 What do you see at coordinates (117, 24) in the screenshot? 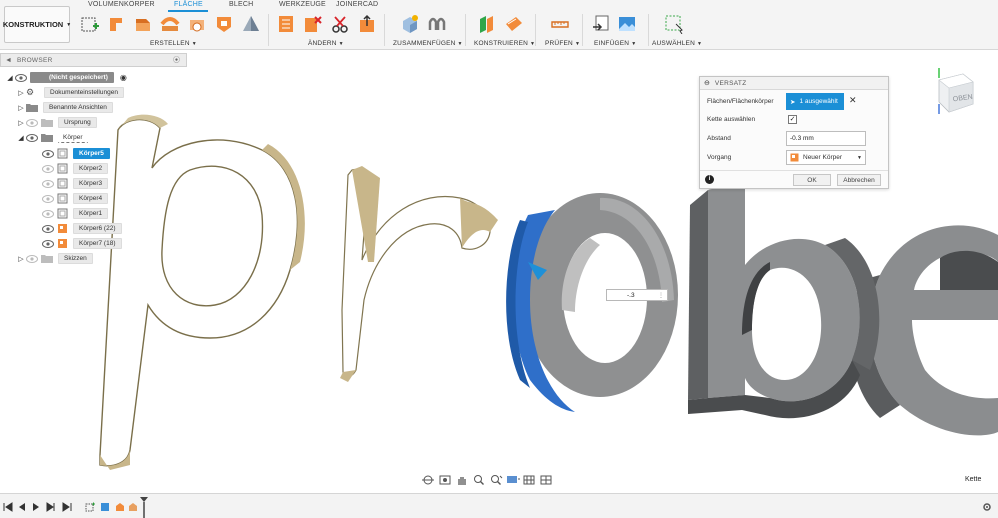
I see `extrude-icon` at bounding box center [117, 24].